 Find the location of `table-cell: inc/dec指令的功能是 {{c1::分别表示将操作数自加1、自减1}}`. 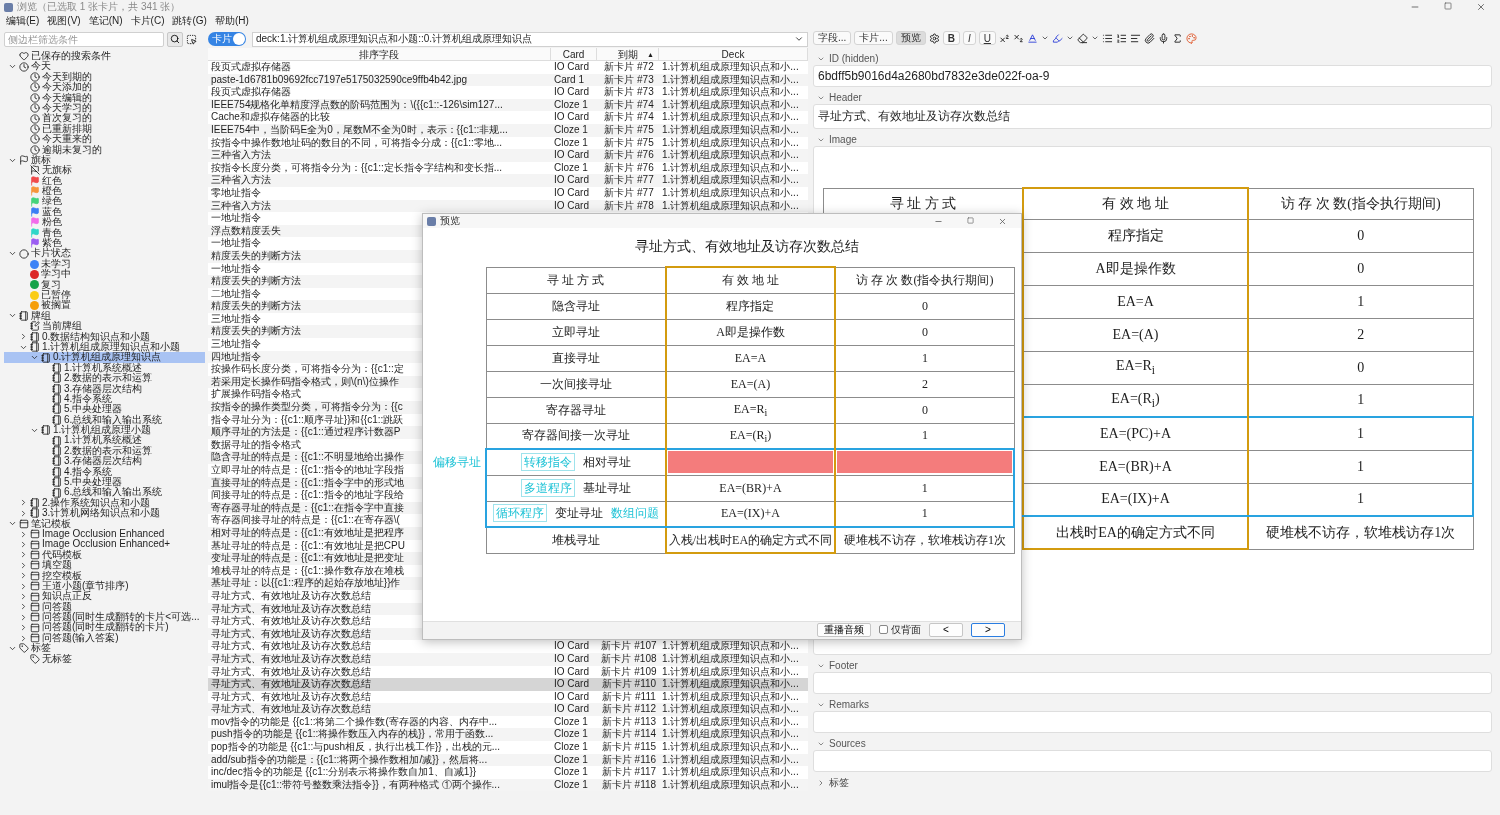

table-cell: inc/dec指令的功能是 {{c1::分别表示将操作数自加1、自减1}} is located at coordinates (344, 772).